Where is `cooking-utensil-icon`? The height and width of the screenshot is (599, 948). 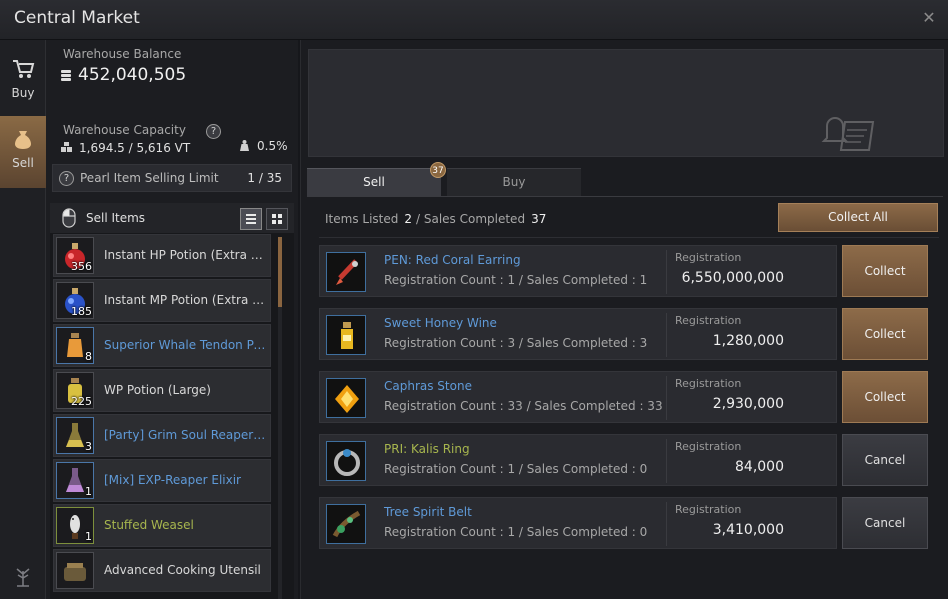 cooking-utensil-icon is located at coordinates (75, 572).